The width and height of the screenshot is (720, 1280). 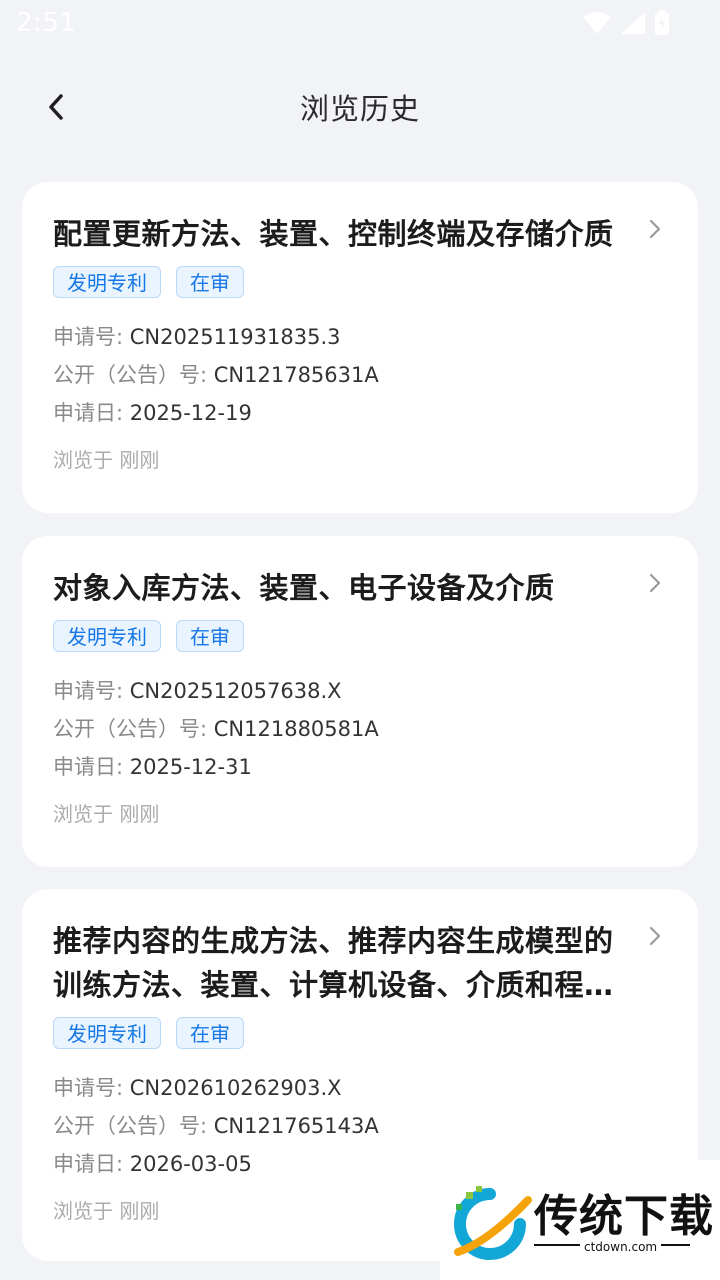 I want to click on status-bar: 2:51, so click(x=360, y=25).